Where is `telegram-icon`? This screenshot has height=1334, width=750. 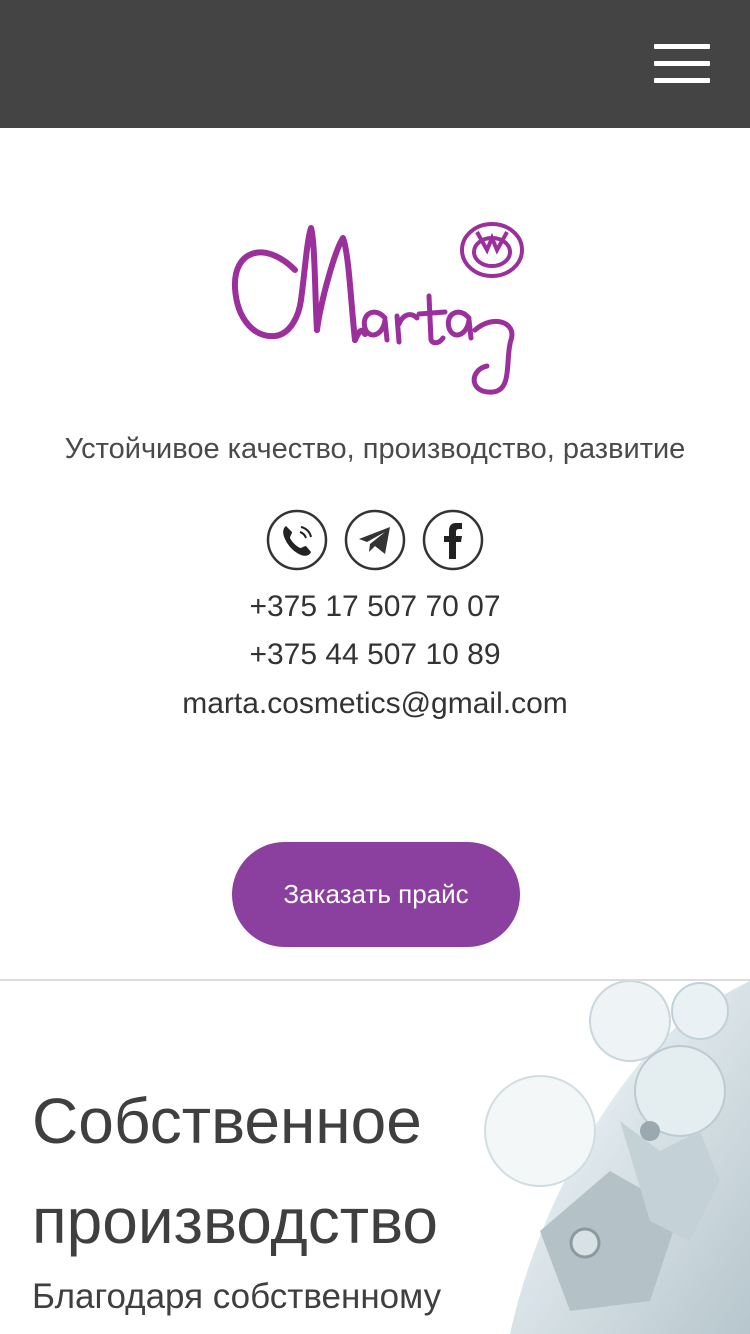
telegram-icon is located at coordinates (375, 540).